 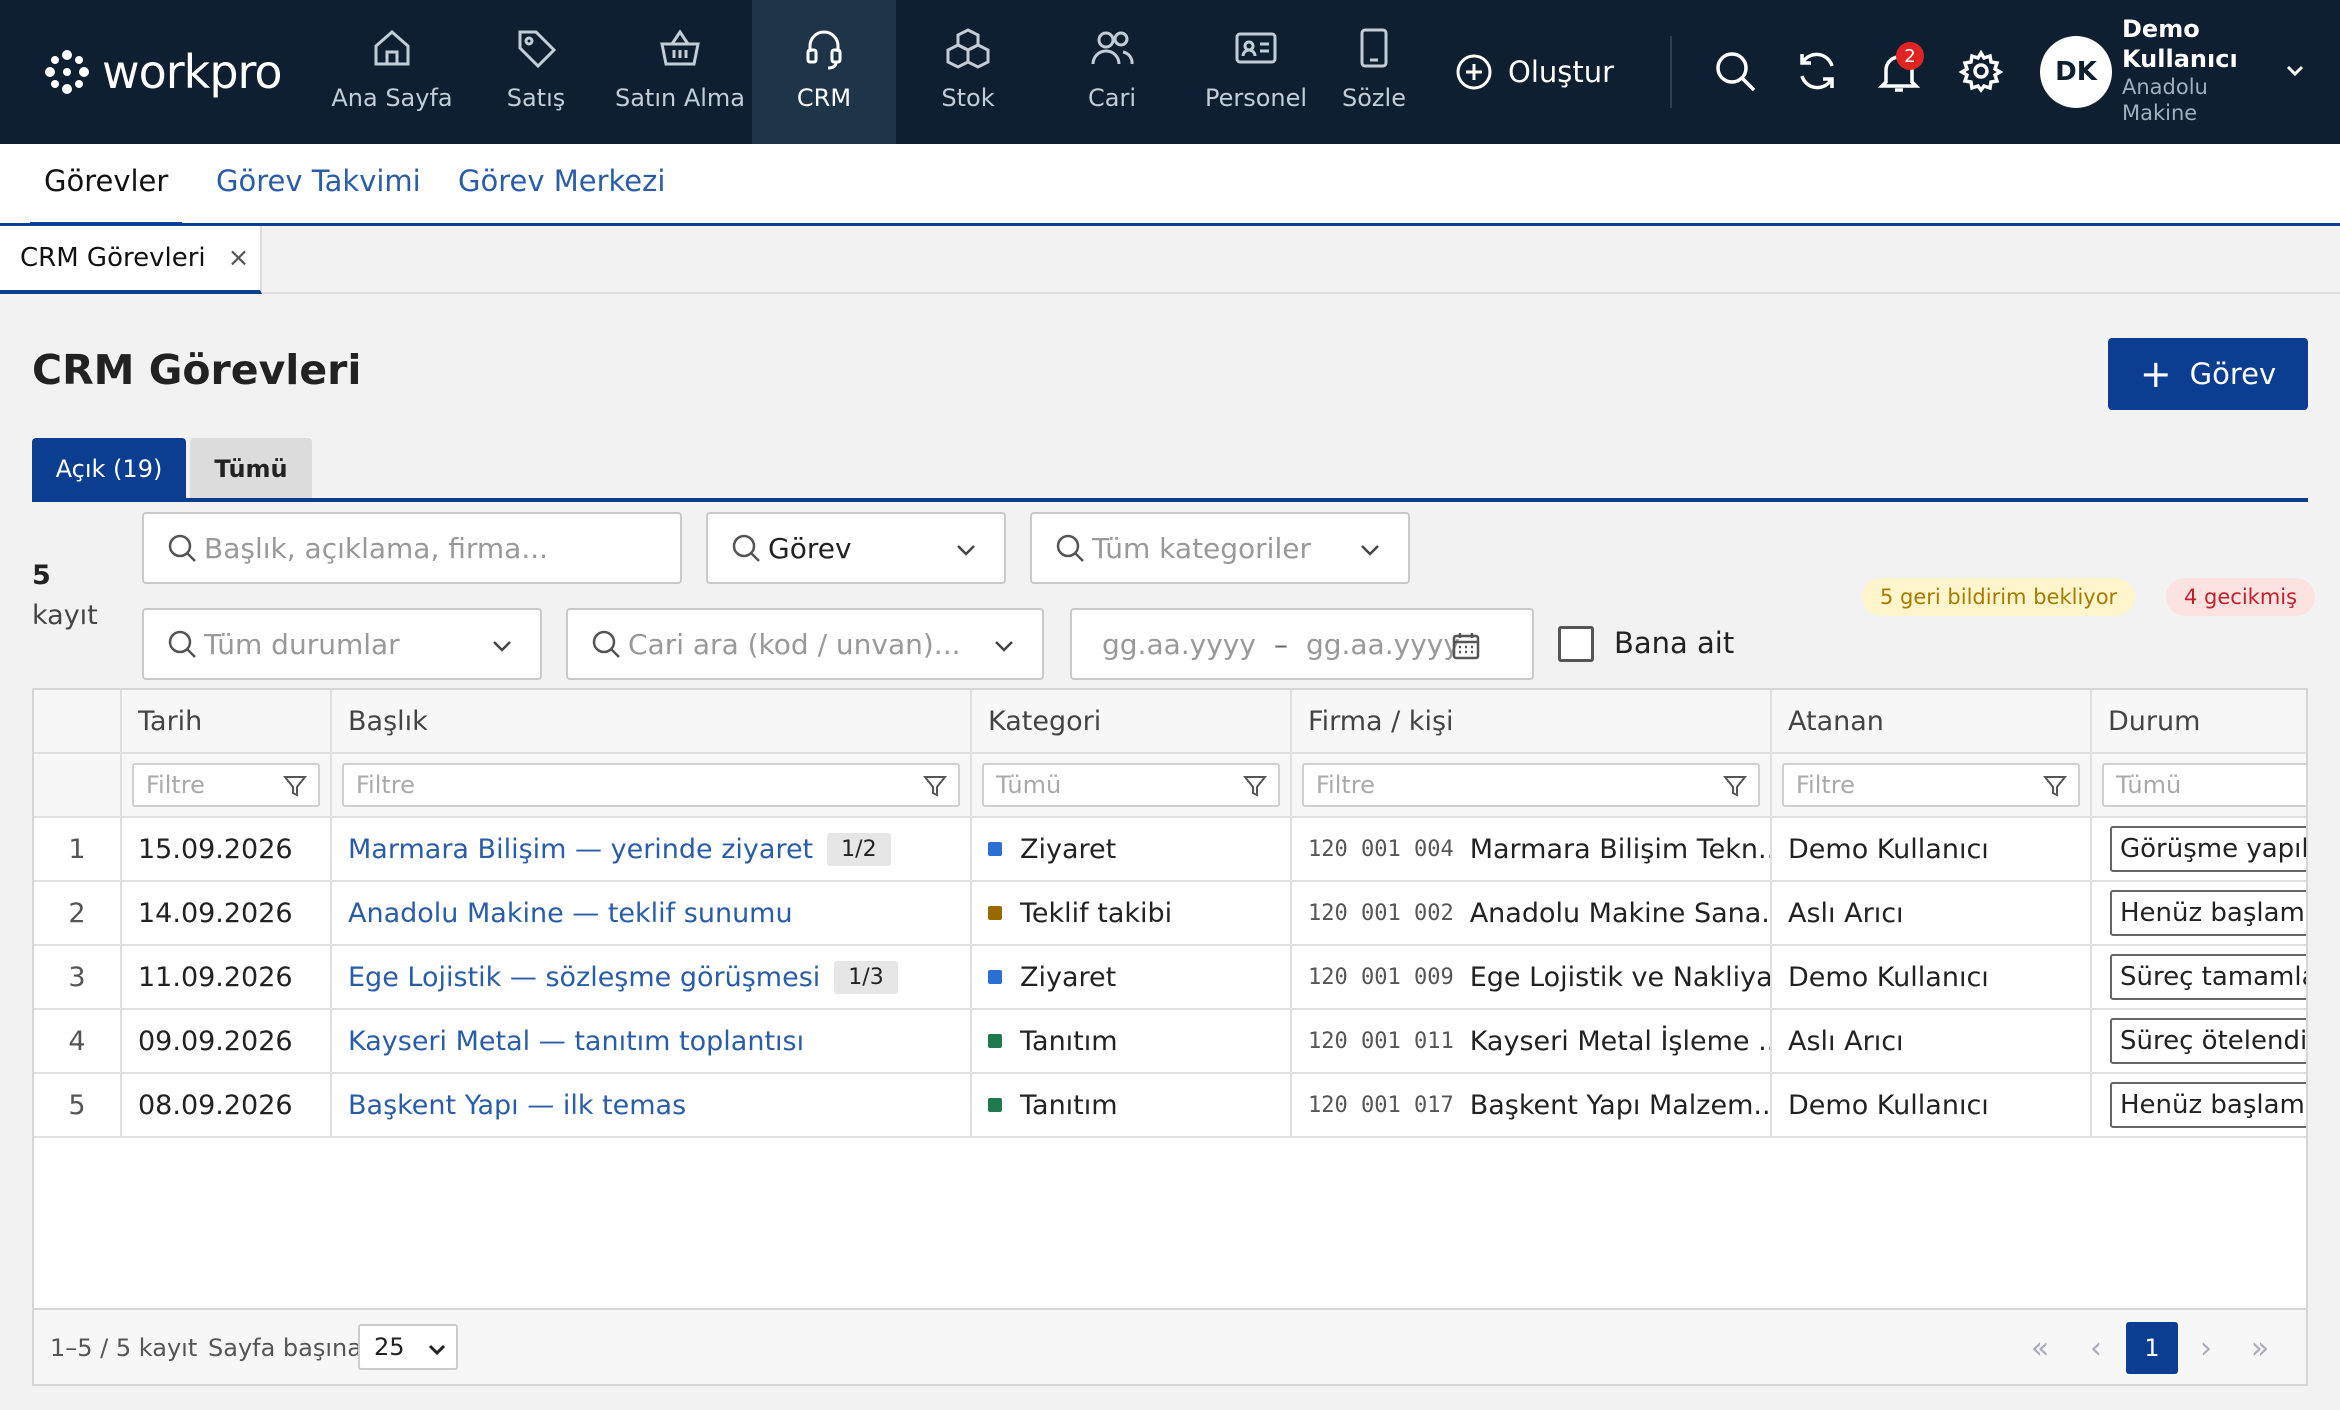 What do you see at coordinates (2204, 785) in the screenshot?
I see `filter-durum: Tümü` at bounding box center [2204, 785].